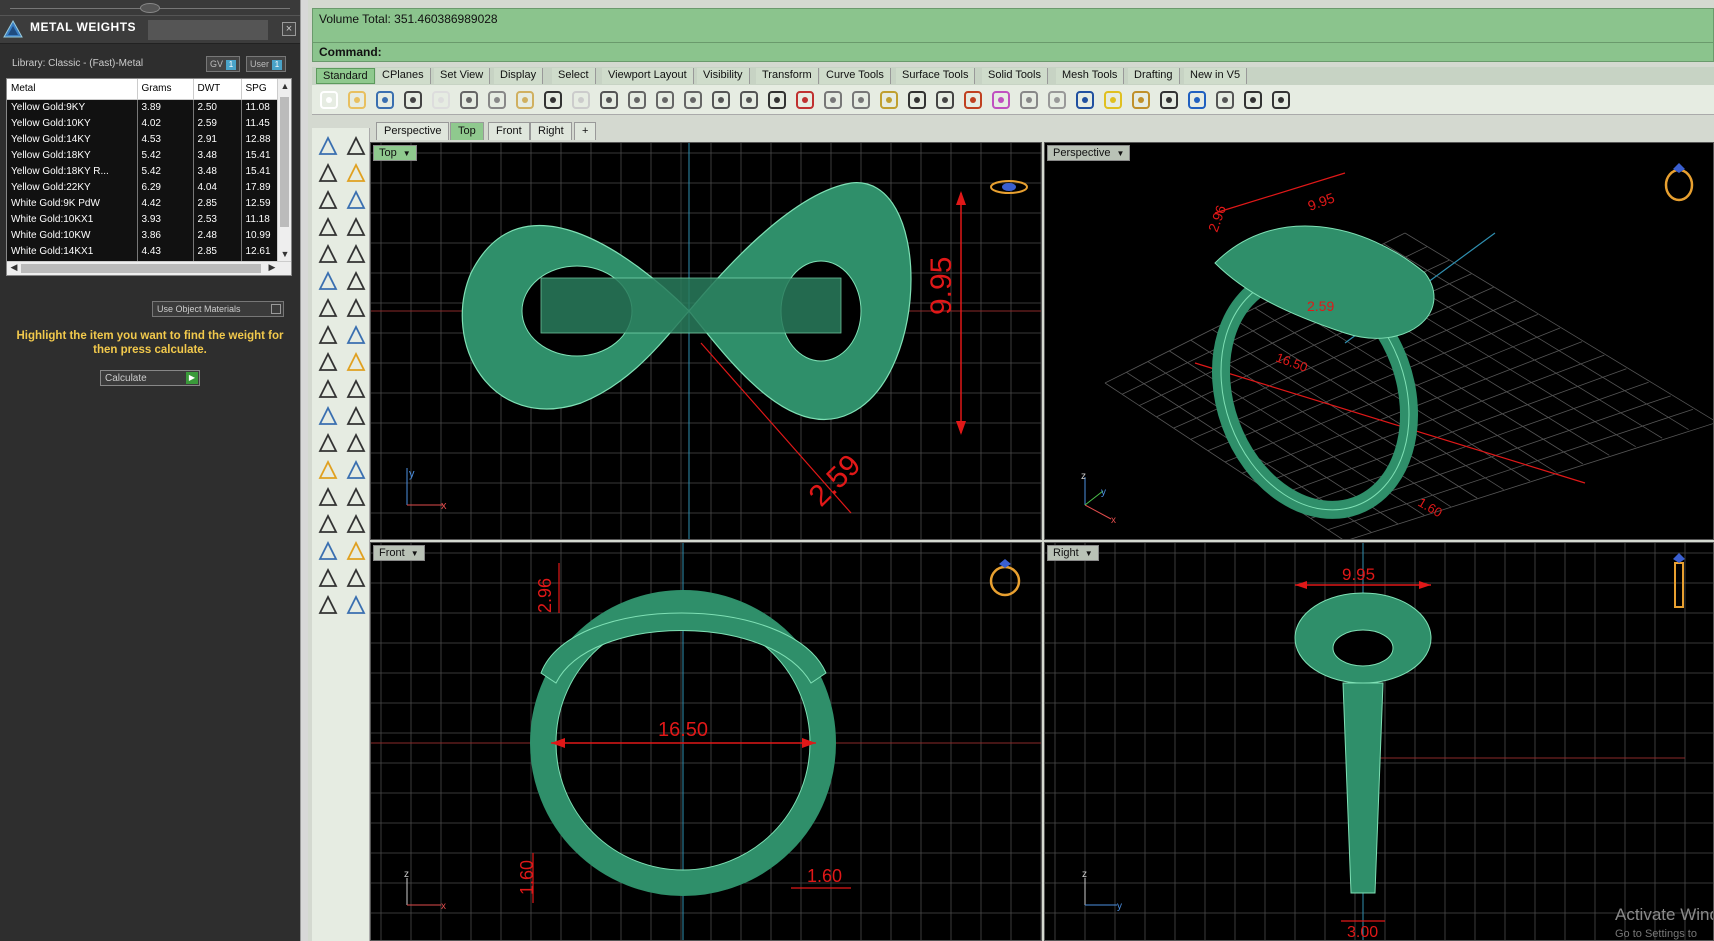 This screenshot has height=941, width=1714. What do you see at coordinates (142, 219) in the screenshot?
I see `table-row: White Gold:10KX1 3.93 2.53 11.18` at bounding box center [142, 219].